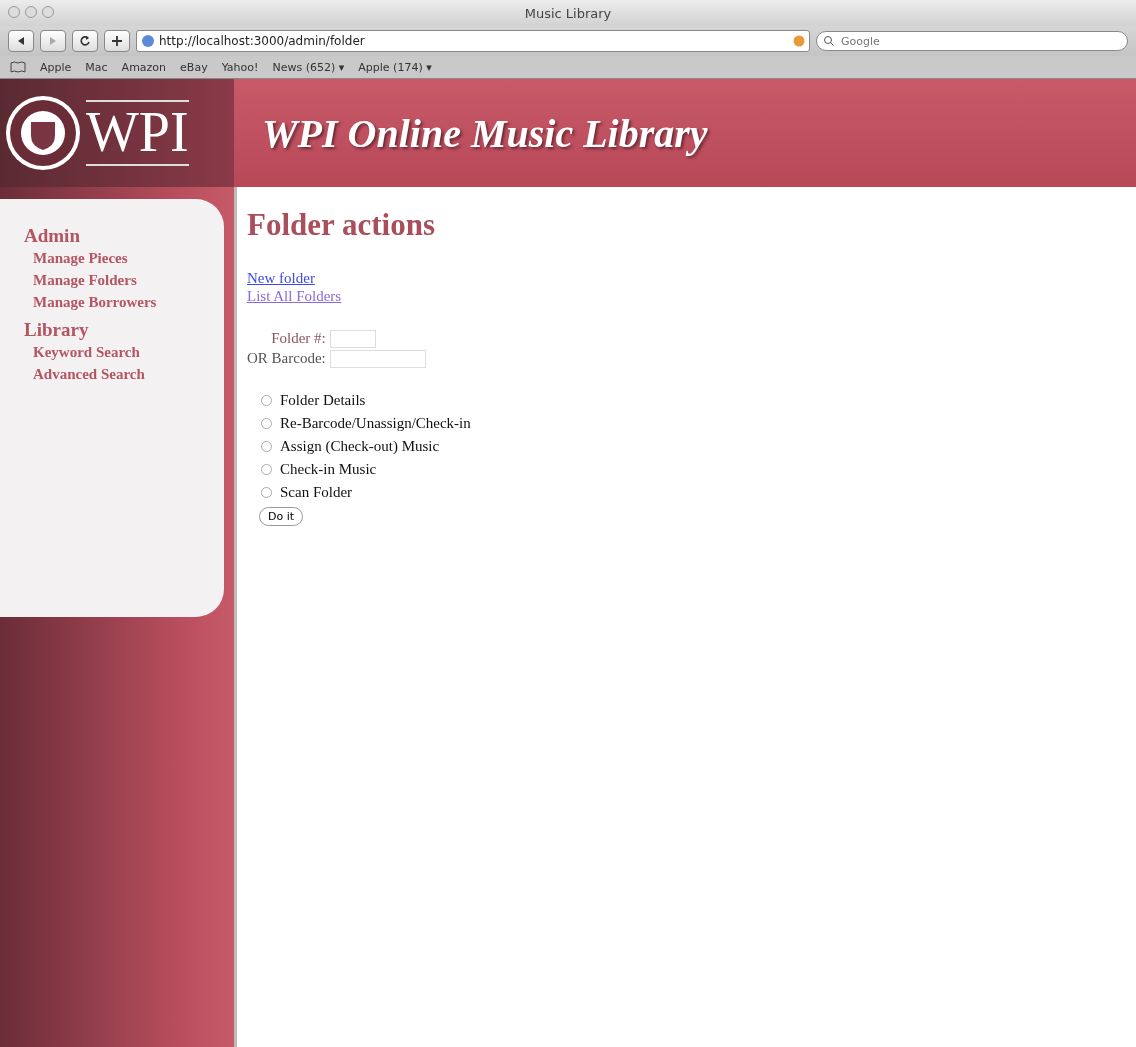  Describe the element at coordinates (144, 67) in the screenshot. I see `bookmark-link: Amazon` at that location.